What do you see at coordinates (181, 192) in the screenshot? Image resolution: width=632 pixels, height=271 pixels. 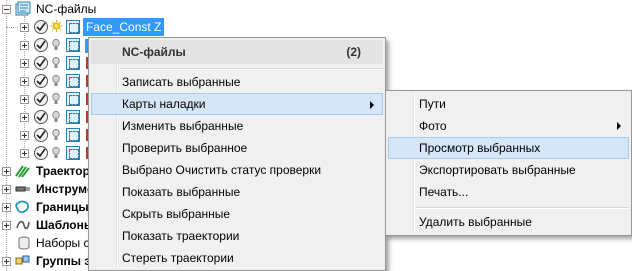 I see `menu-item-label: Показать выбранные` at bounding box center [181, 192].